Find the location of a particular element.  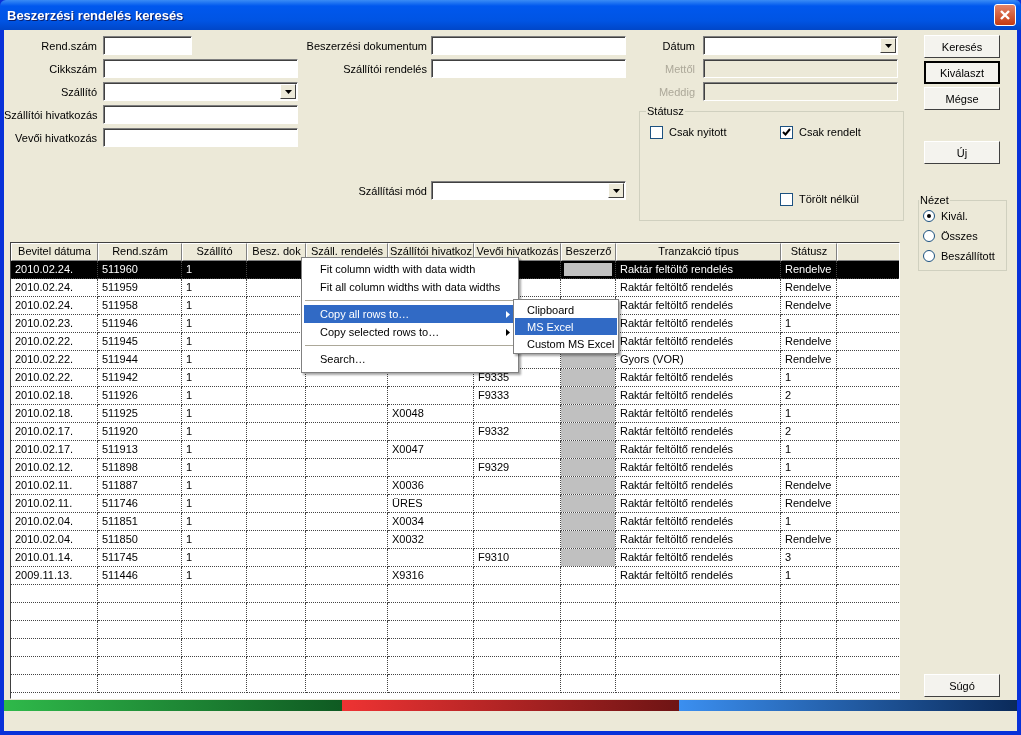

dialog-button: Keresés is located at coordinates (962, 46).